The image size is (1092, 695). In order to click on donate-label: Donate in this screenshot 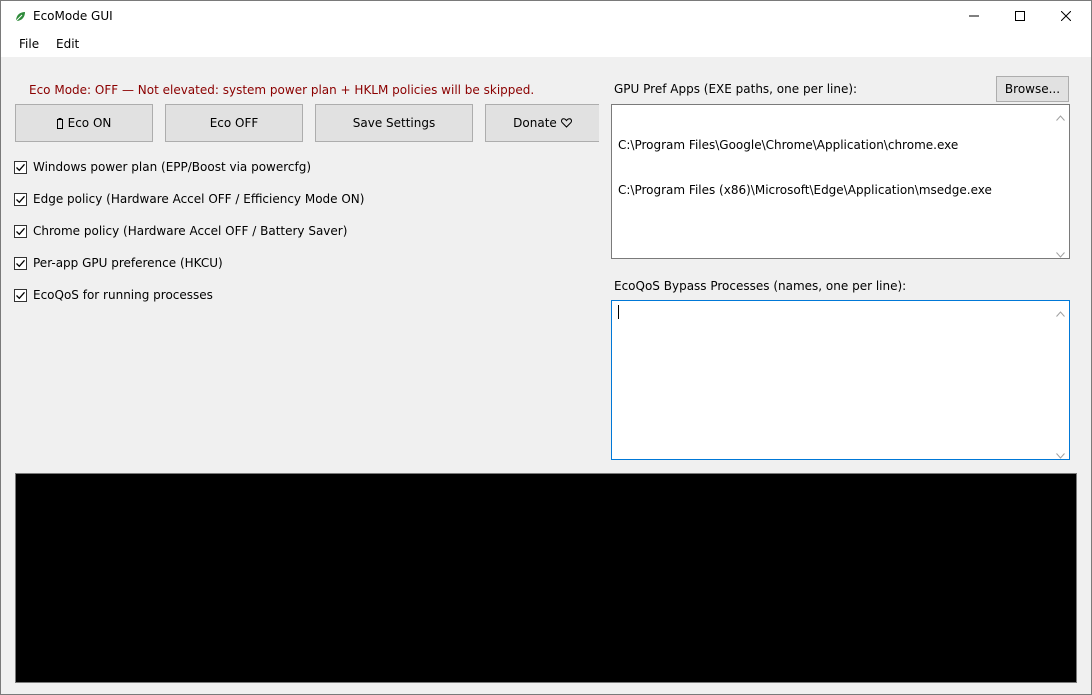, I will do `click(535, 123)`.